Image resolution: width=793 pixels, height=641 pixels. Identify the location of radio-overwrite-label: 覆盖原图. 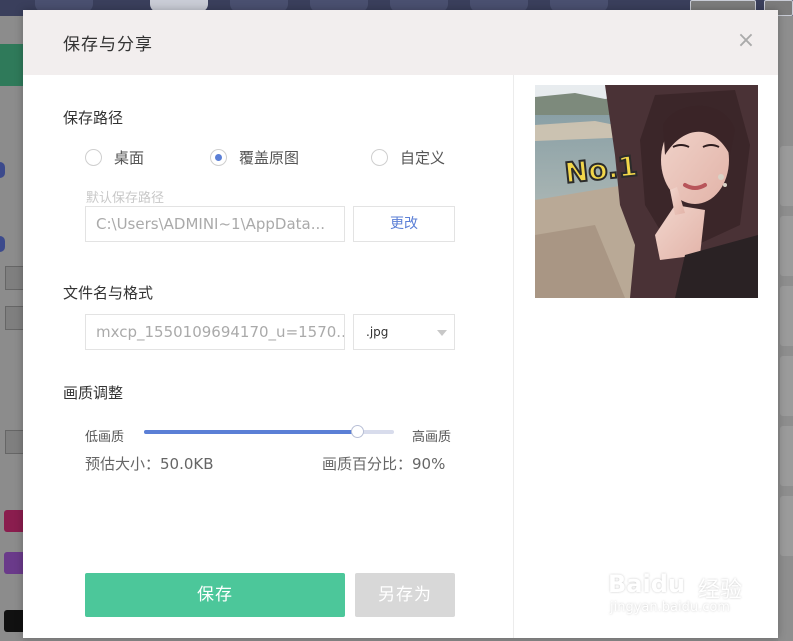
(269, 157).